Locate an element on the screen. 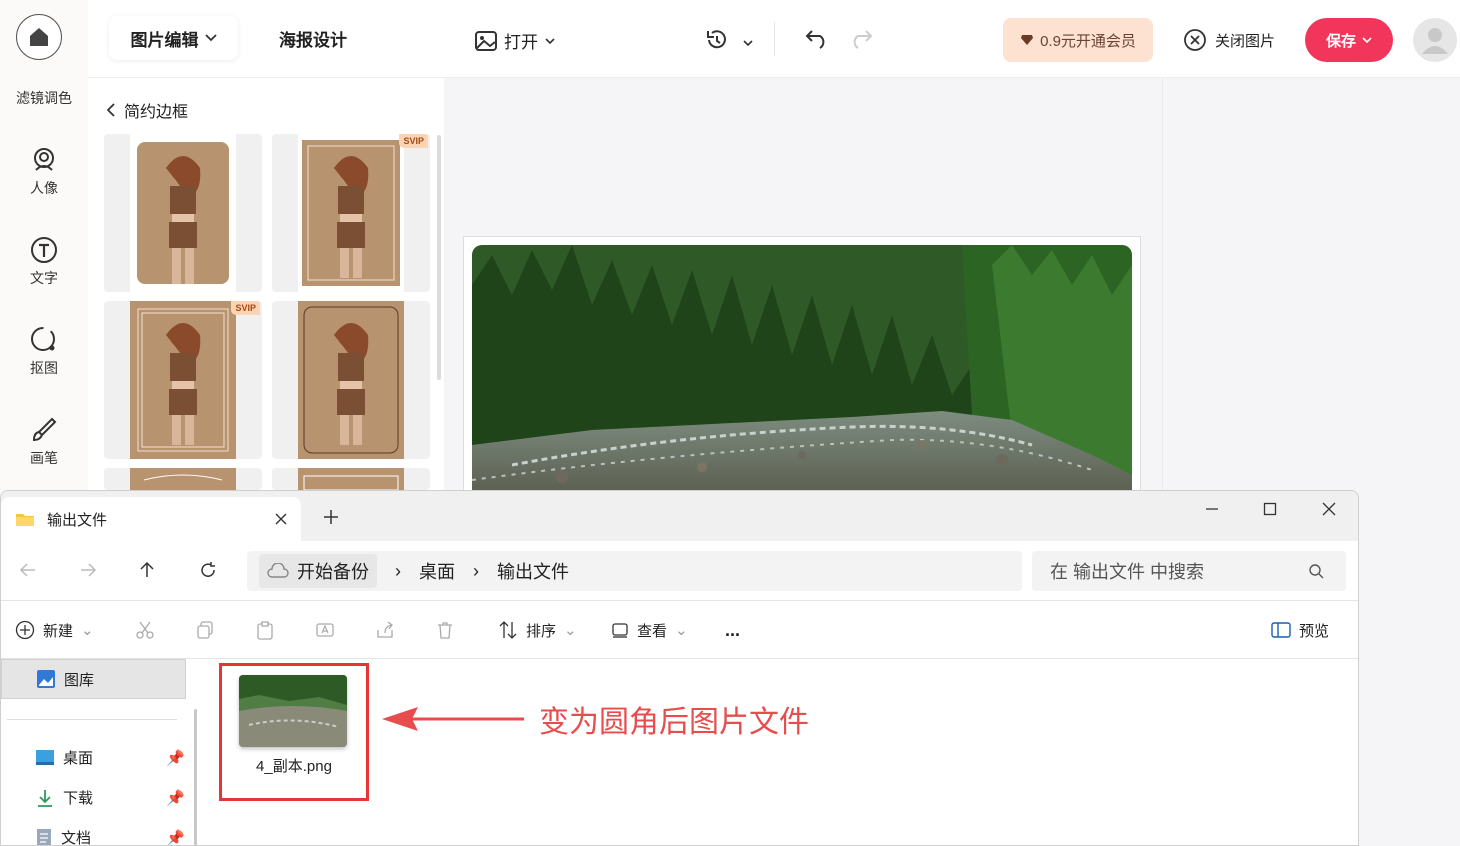  plus-circle-icon is located at coordinates (25, 630).